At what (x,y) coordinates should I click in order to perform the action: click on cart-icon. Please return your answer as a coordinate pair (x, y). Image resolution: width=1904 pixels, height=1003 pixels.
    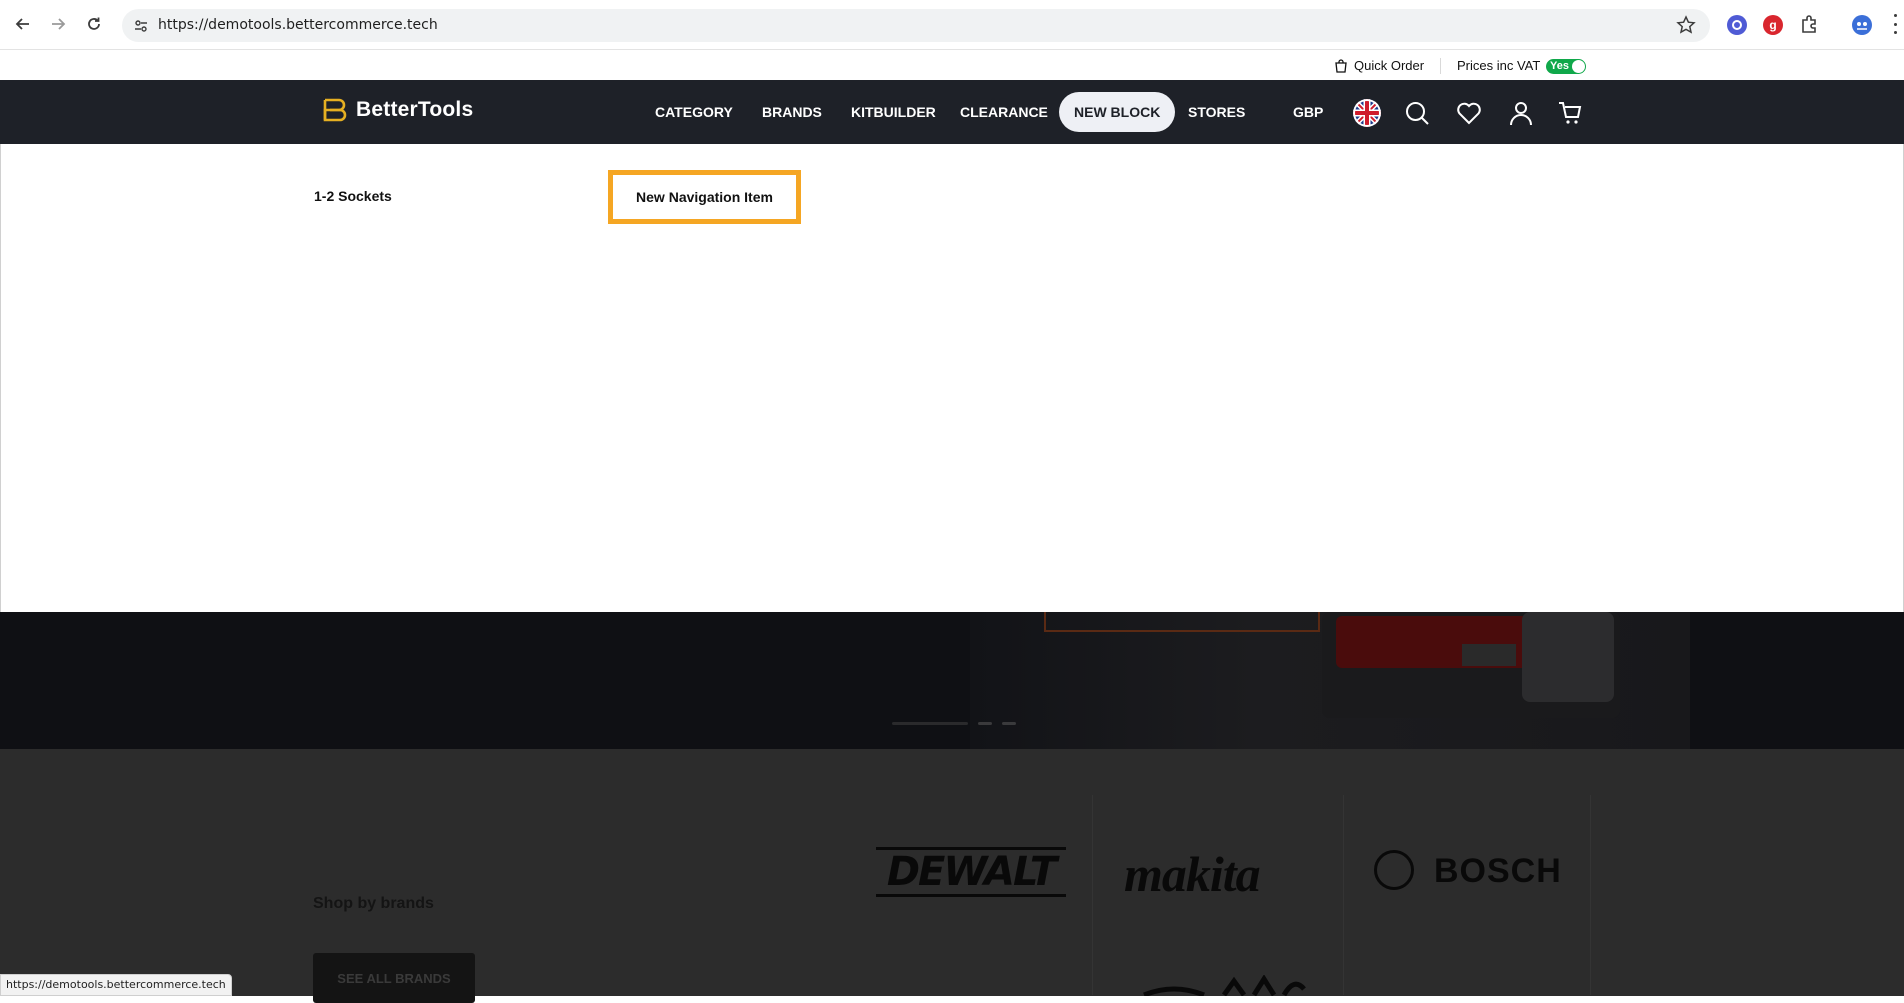
    Looking at the image, I should click on (1570, 113).